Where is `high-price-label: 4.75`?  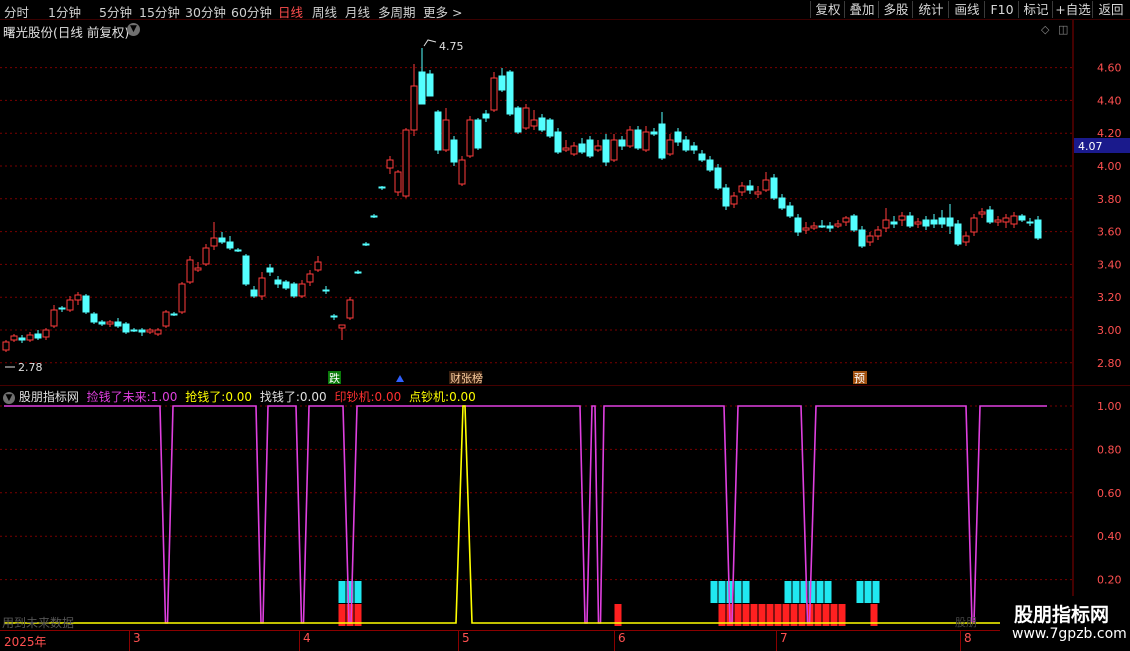 high-price-label: 4.75 is located at coordinates (451, 46).